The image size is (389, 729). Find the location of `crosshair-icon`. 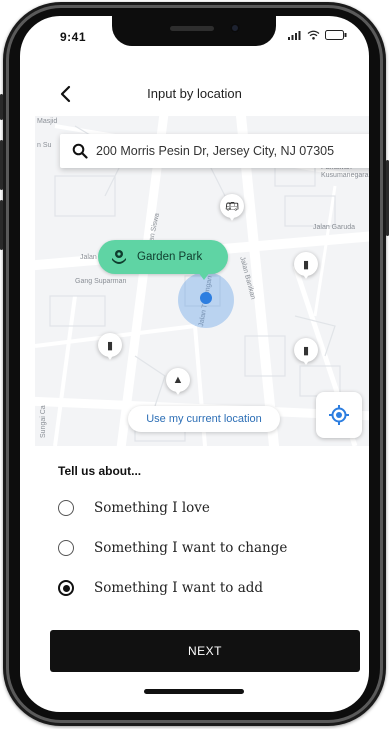

crosshair-icon is located at coordinates (339, 415).